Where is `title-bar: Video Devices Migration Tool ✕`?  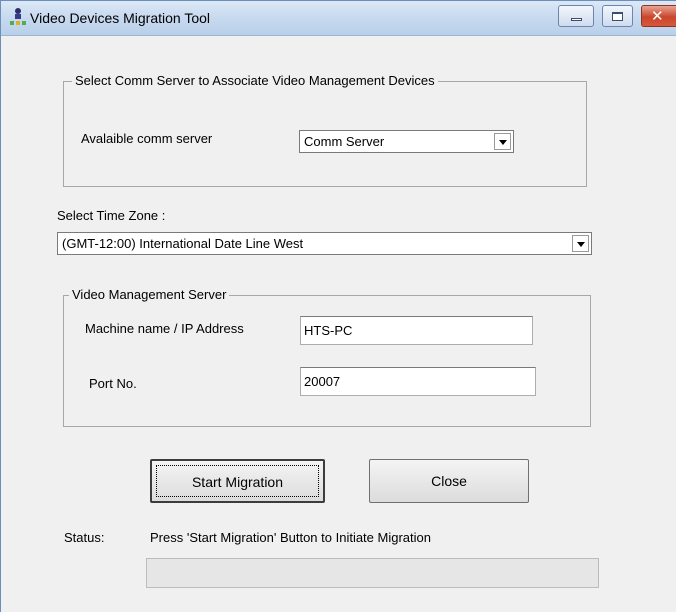 title-bar: Video Devices Migration Tool ✕ is located at coordinates (338, 18).